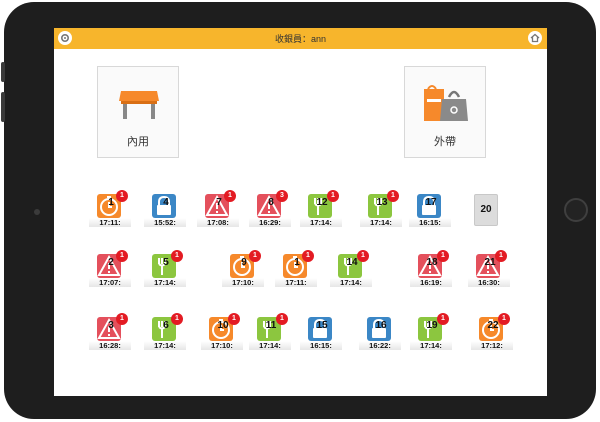 Image resolution: width=600 pixels, height=422 pixels. Describe the element at coordinates (380, 345) in the screenshot. I see `table-time: 16:22:` at that location.